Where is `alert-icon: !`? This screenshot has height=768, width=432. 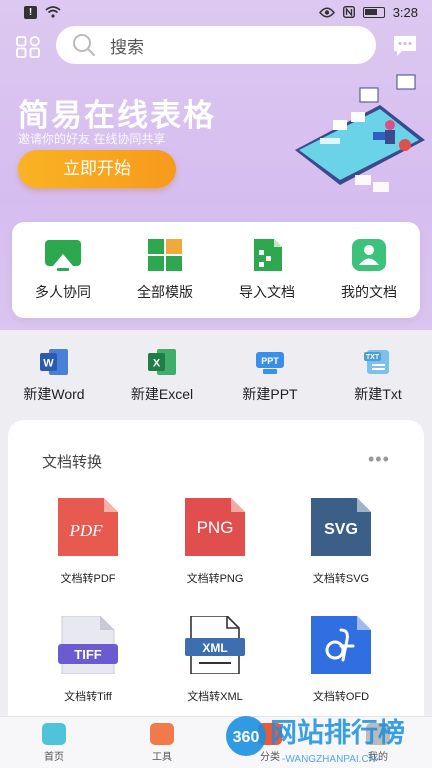 alert-icon: ! is located at coordinates (30, 12).